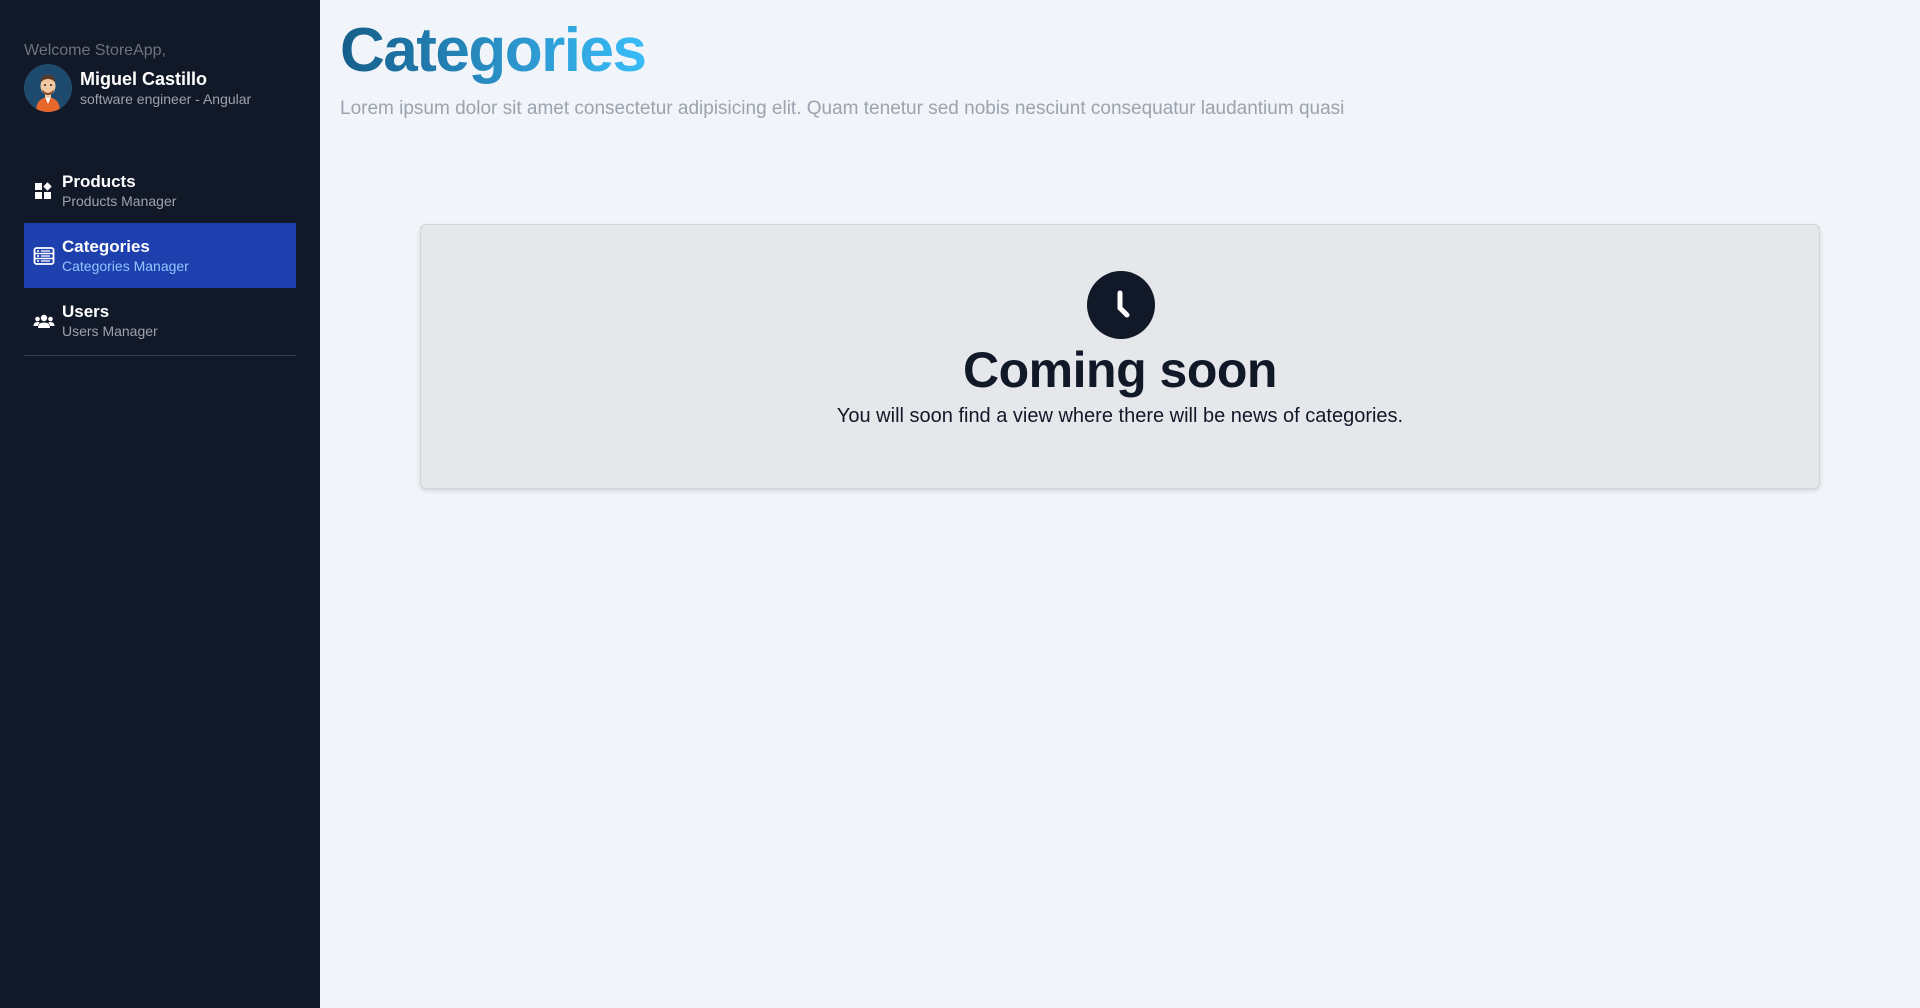  Describe the element at coordinates (110, 330) in the screenshot. I see `sidebar-item-sublabel: Users Manager` at that location.